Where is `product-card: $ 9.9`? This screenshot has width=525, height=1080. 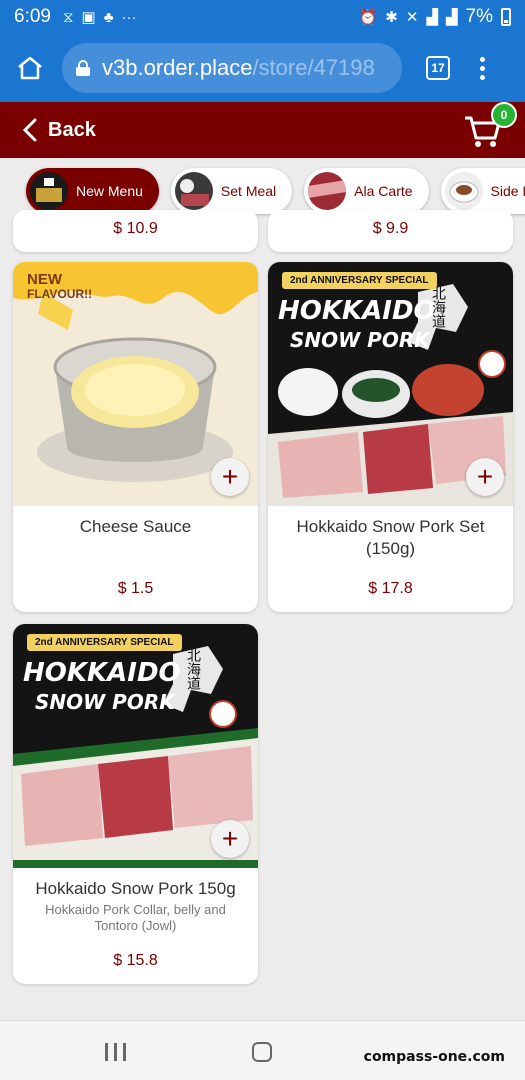 product-card: $ 9.9 is located at coordinates (390, 231).